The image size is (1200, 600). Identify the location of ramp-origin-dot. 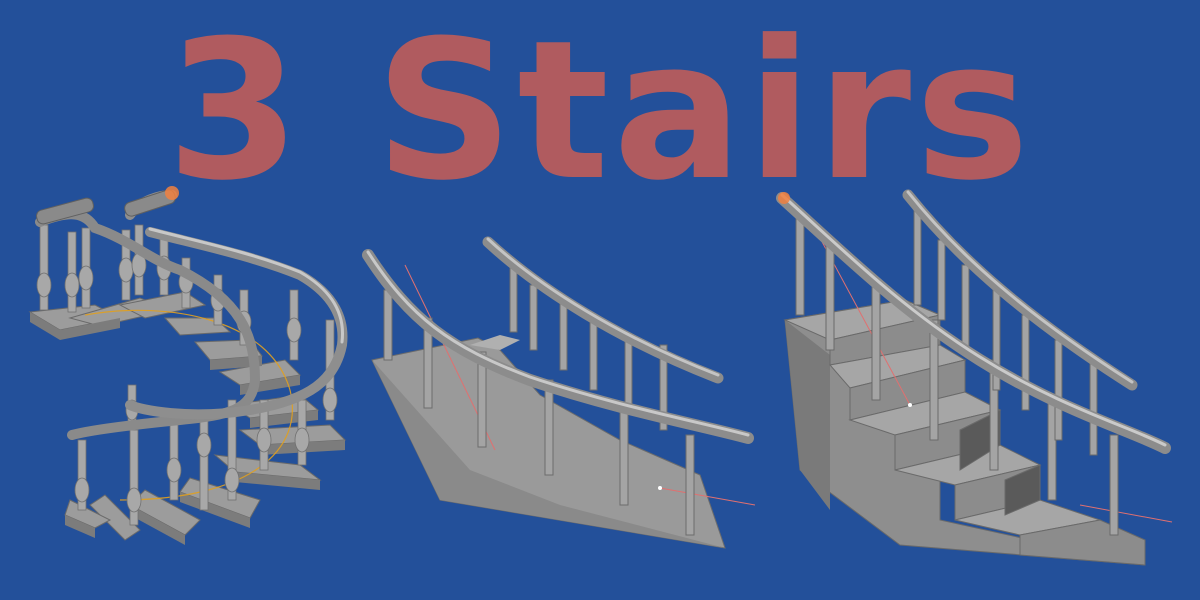
(660, 488).